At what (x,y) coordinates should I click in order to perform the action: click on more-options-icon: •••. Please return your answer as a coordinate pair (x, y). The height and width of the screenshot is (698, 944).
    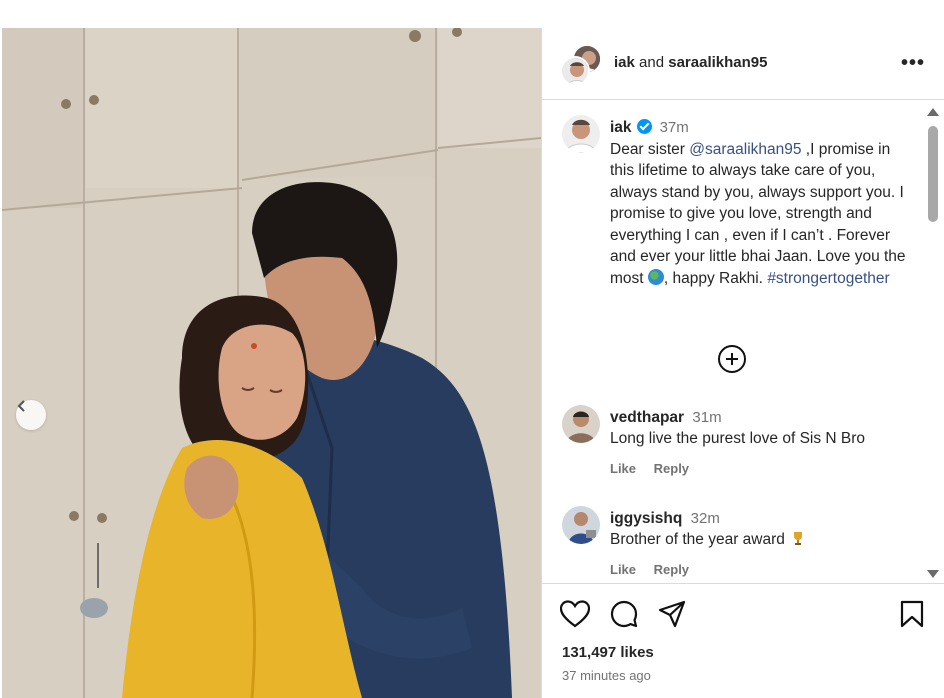
    Looking at the image, I should click on (913, 63).